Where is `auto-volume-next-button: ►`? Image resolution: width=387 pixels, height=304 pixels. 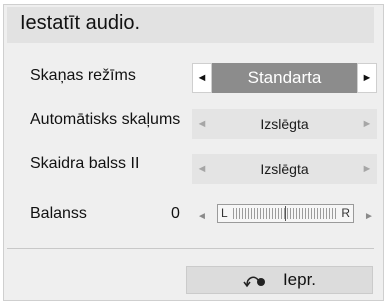 auto-volume-next-button: ► is located at coordinates (367, 124).